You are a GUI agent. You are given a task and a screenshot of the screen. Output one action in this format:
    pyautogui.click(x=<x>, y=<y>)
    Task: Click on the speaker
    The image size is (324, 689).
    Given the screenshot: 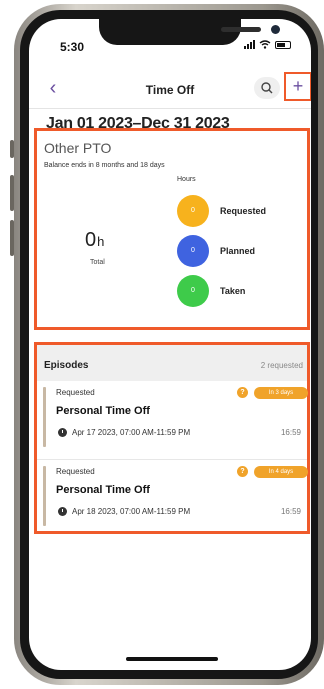 What is the action you would take?
    pyautogui.click(x=241, y=29)
    